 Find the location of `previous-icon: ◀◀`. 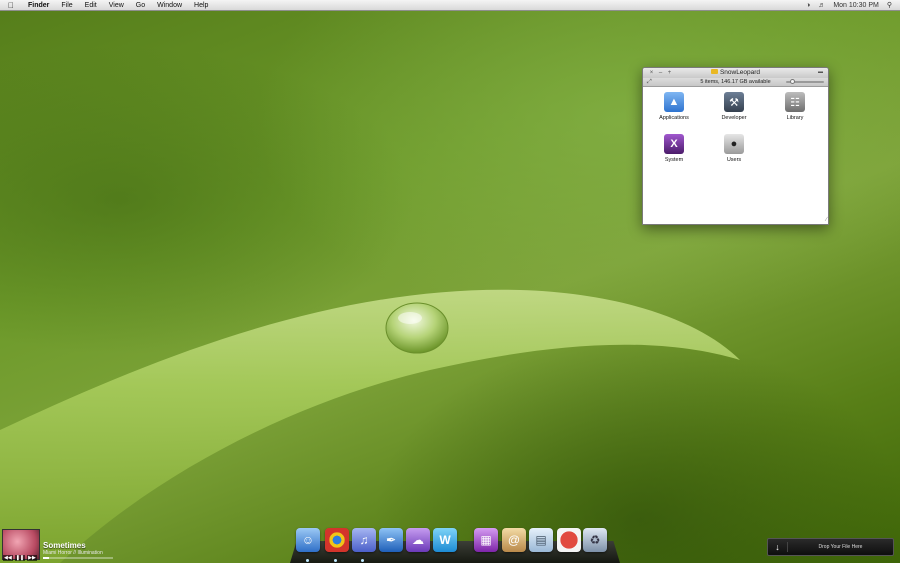

previous-icon: ◀◀ is located at coordinates (8, 558).